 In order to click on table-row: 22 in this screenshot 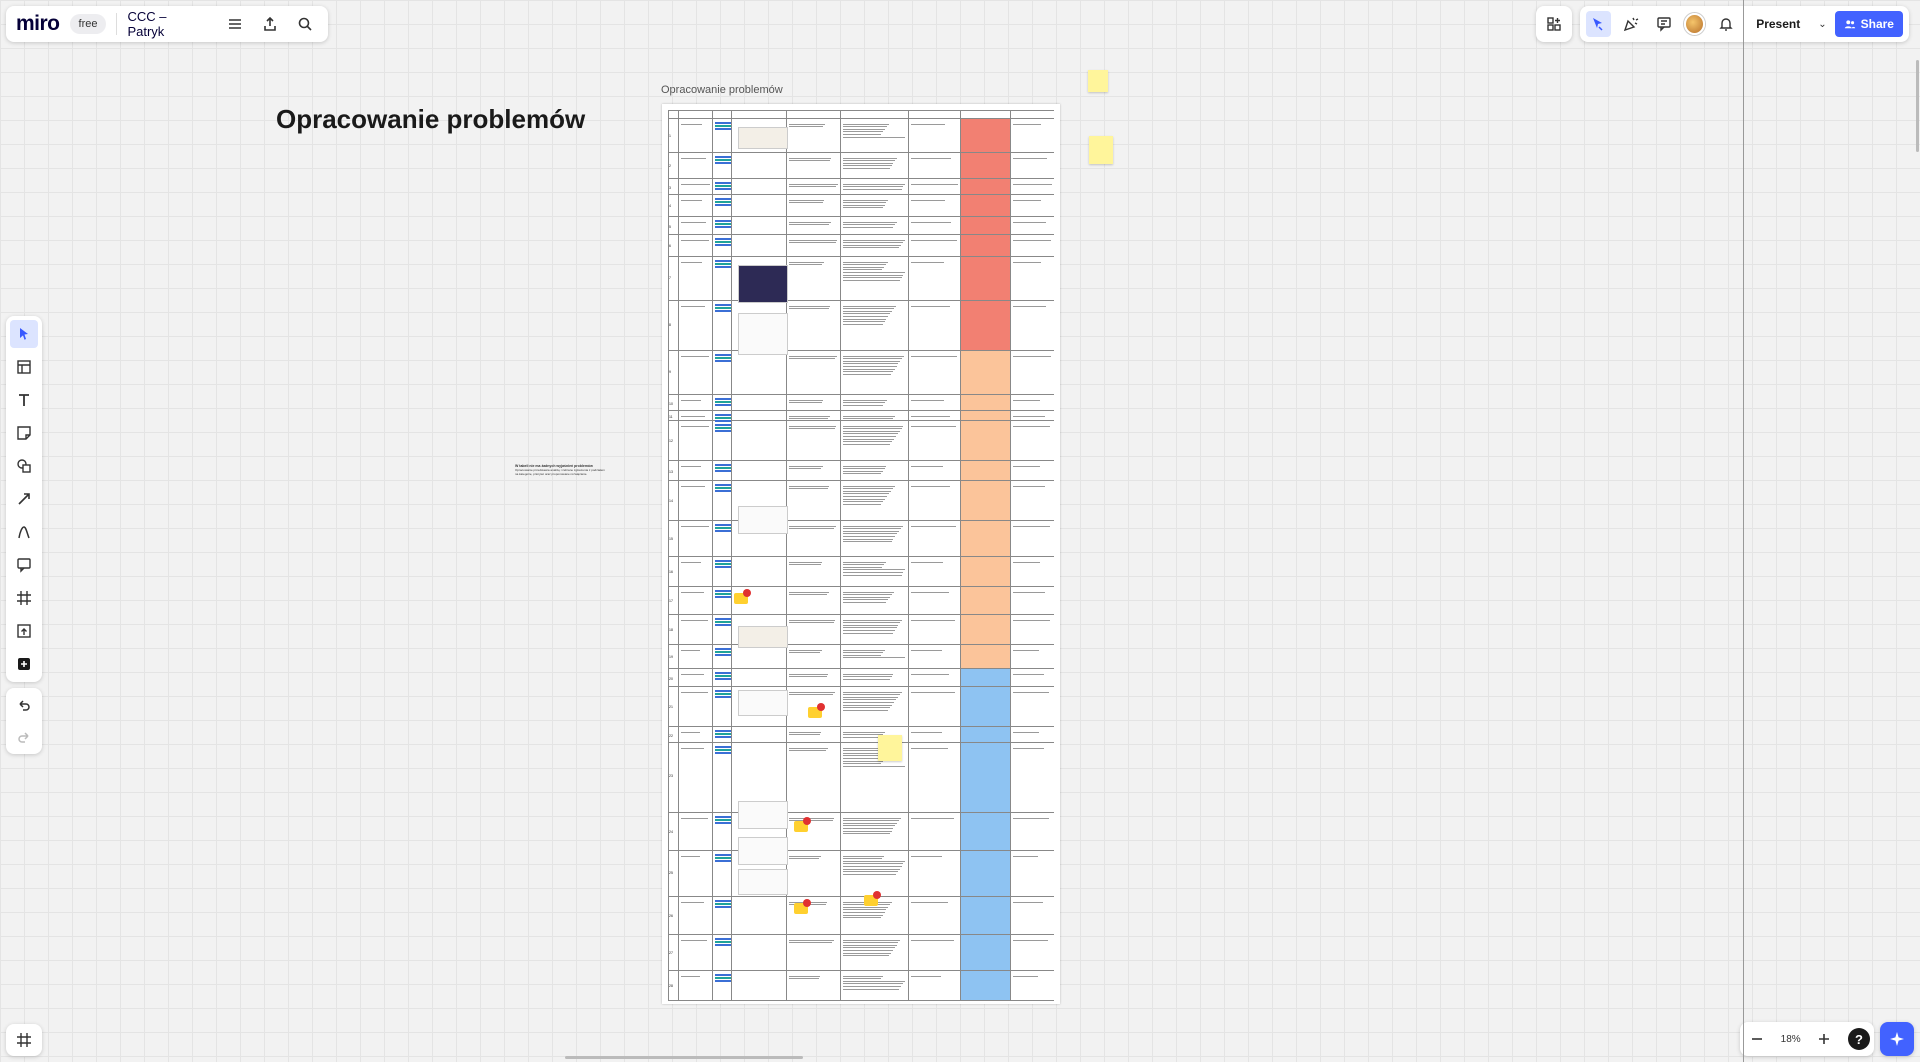, I will do `click(861, 735)`.